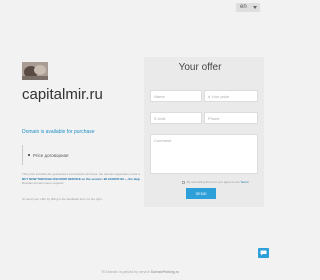 Image resolution: width=320 pixels, height=280 pixels. What do you see at coordinates (62, 94) in the screenshot?
I see `domain-name: capitalmir.ru` at bounding box center [62, 94].